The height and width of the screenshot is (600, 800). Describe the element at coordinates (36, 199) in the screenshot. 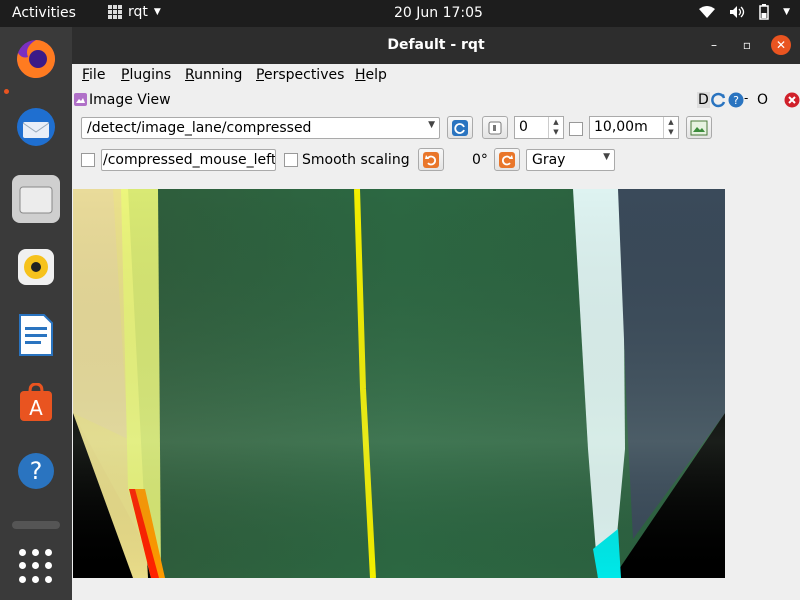

I see `files-icon` at that location.